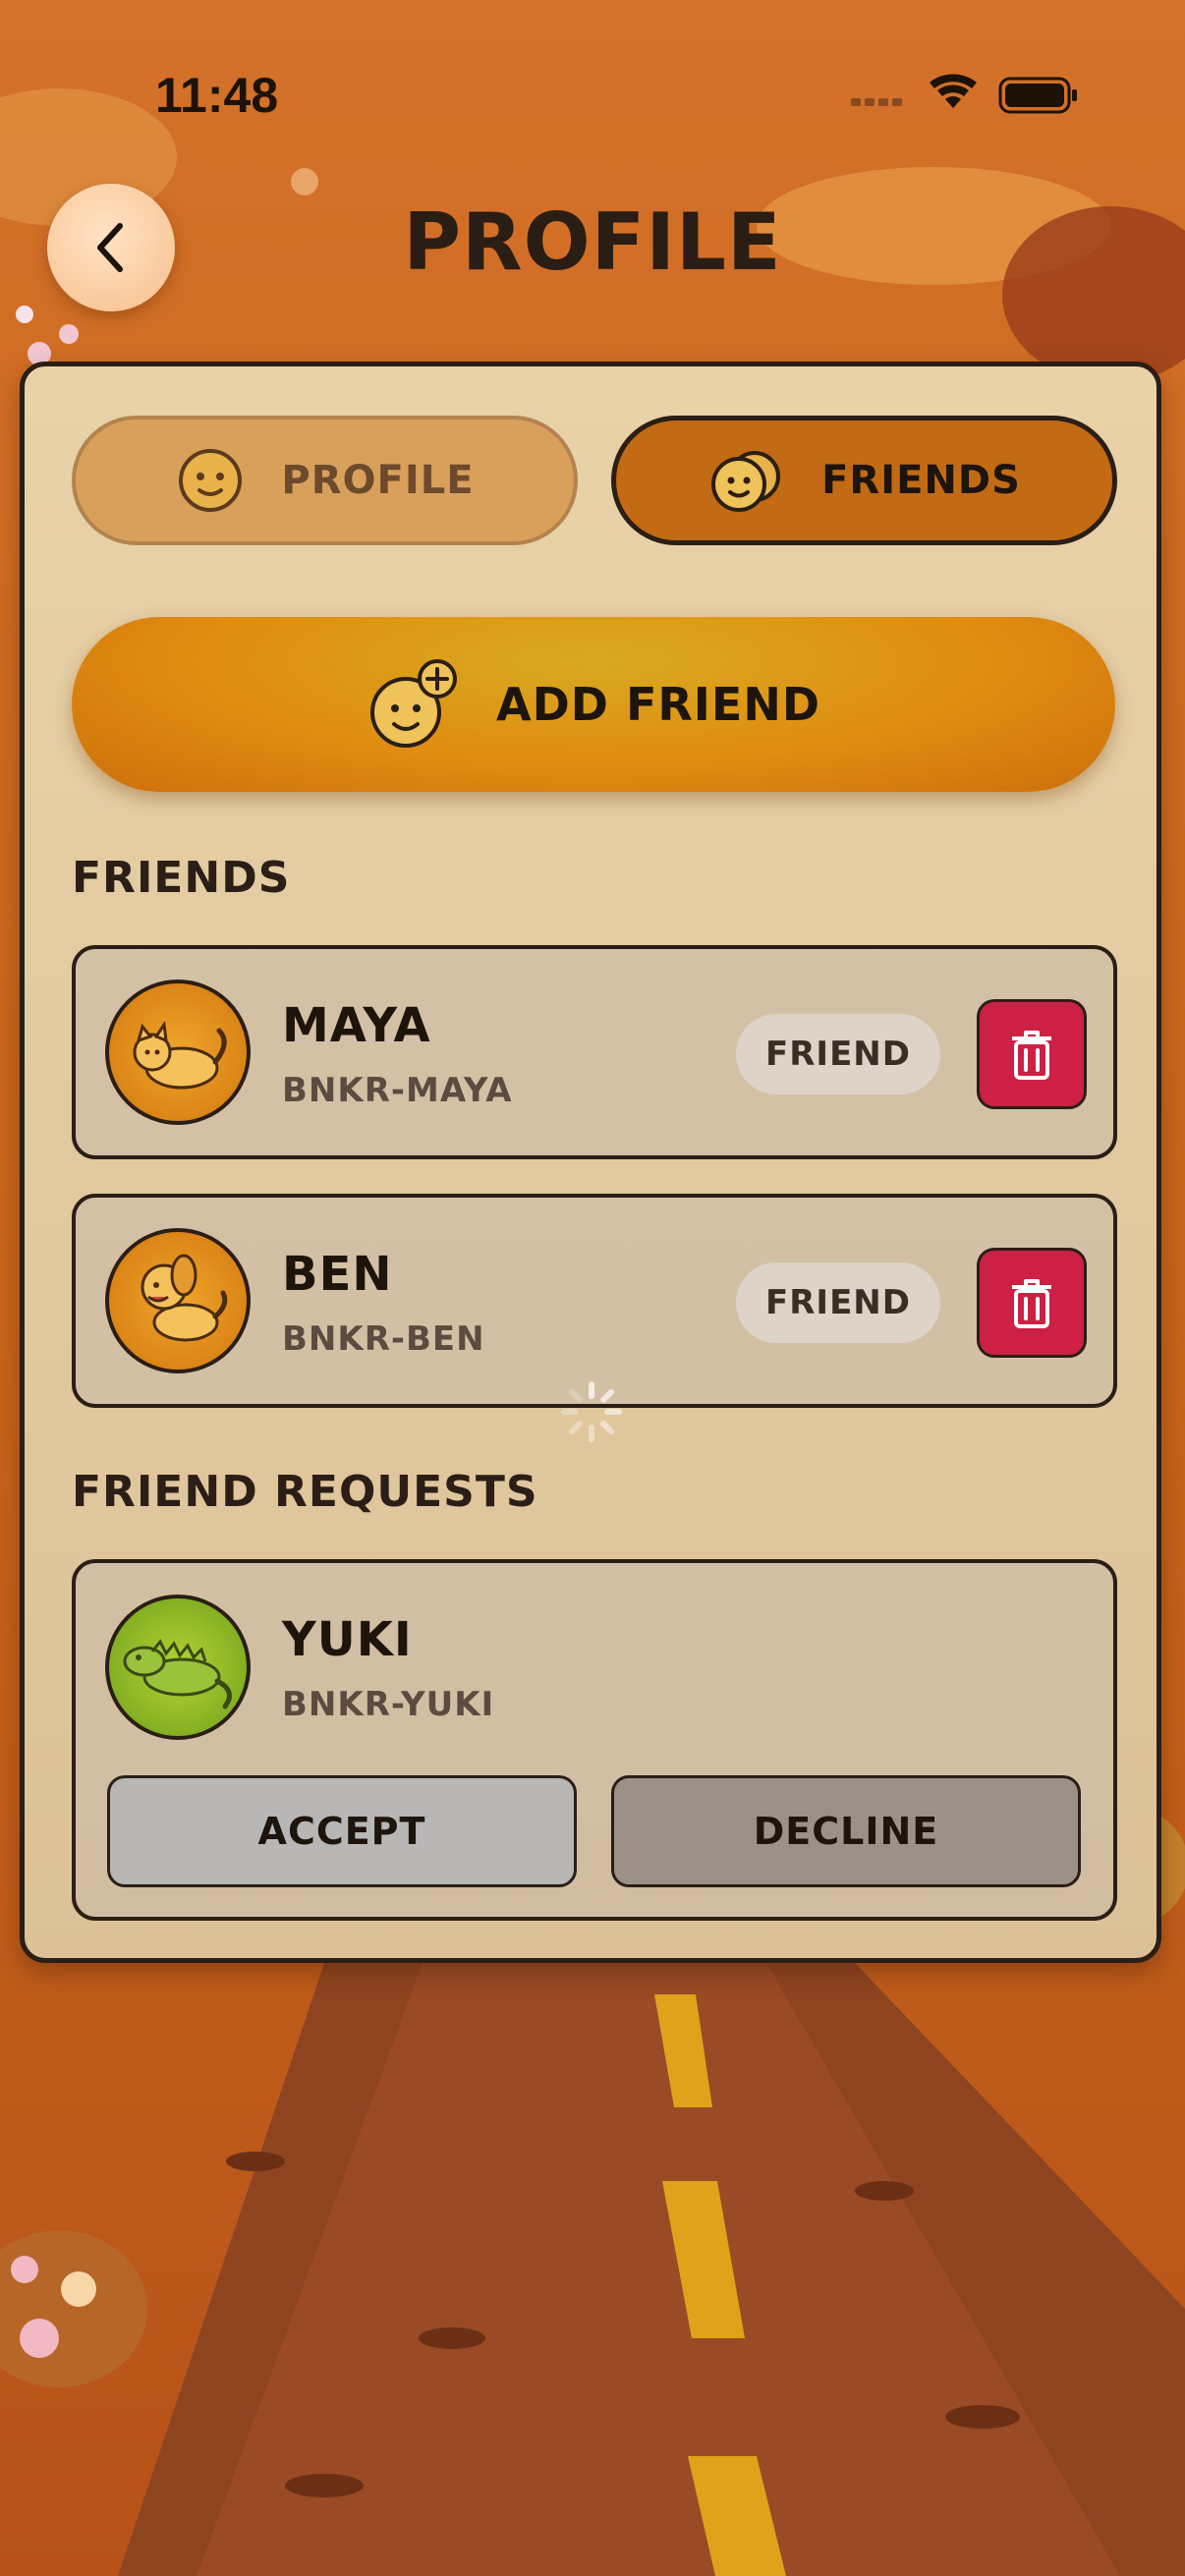 The image size is (1185, 2576). What do you see at coordinates (877, 102) in the screenshot?
I see `cellular-signal-icon` at bounding box center [877, 102].